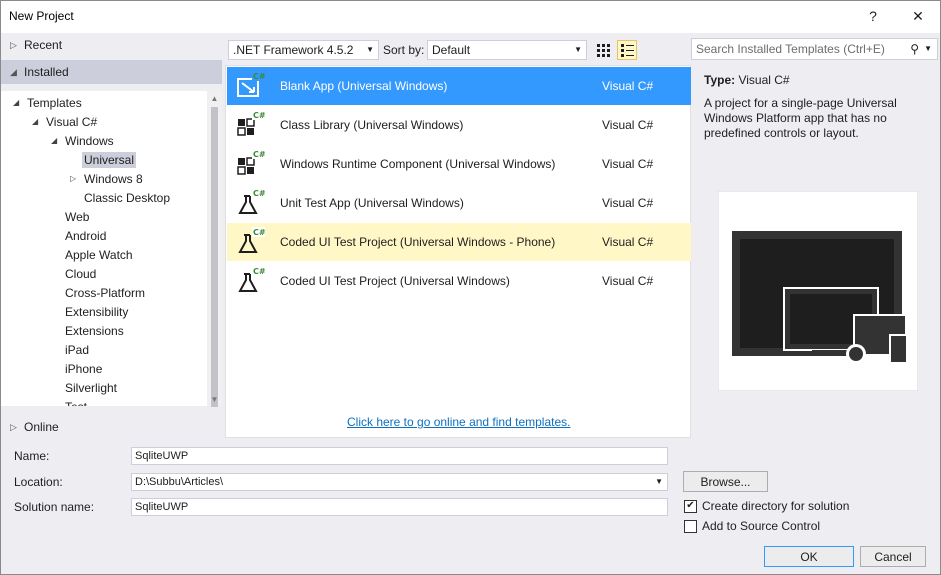  What do you see at coordinates (54, 507) in the screenshot?
I see `solution-name-label: Solution name:` at bounding box center [54, 507].